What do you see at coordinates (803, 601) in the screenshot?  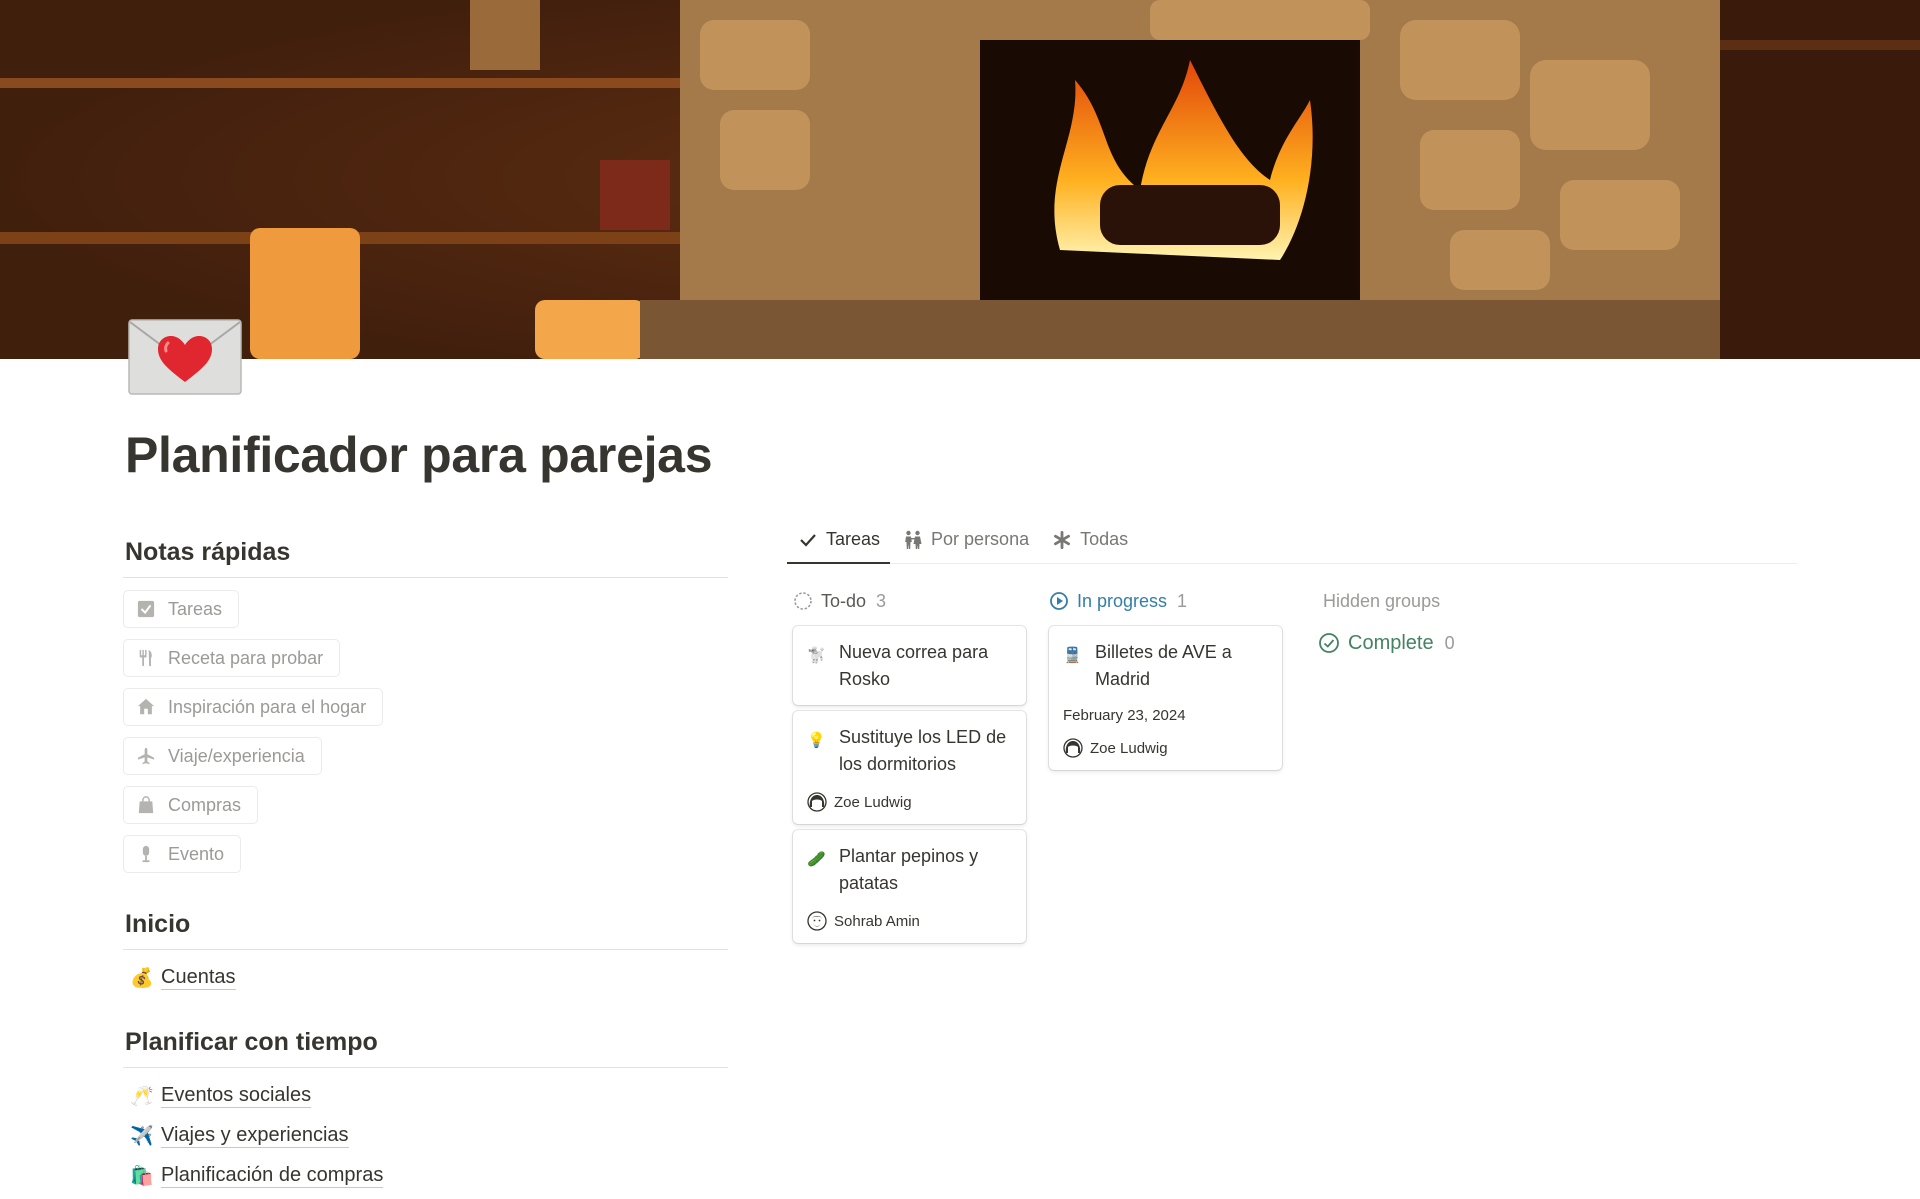 I see `todo-status-icon` at bounding box center [803, 601].